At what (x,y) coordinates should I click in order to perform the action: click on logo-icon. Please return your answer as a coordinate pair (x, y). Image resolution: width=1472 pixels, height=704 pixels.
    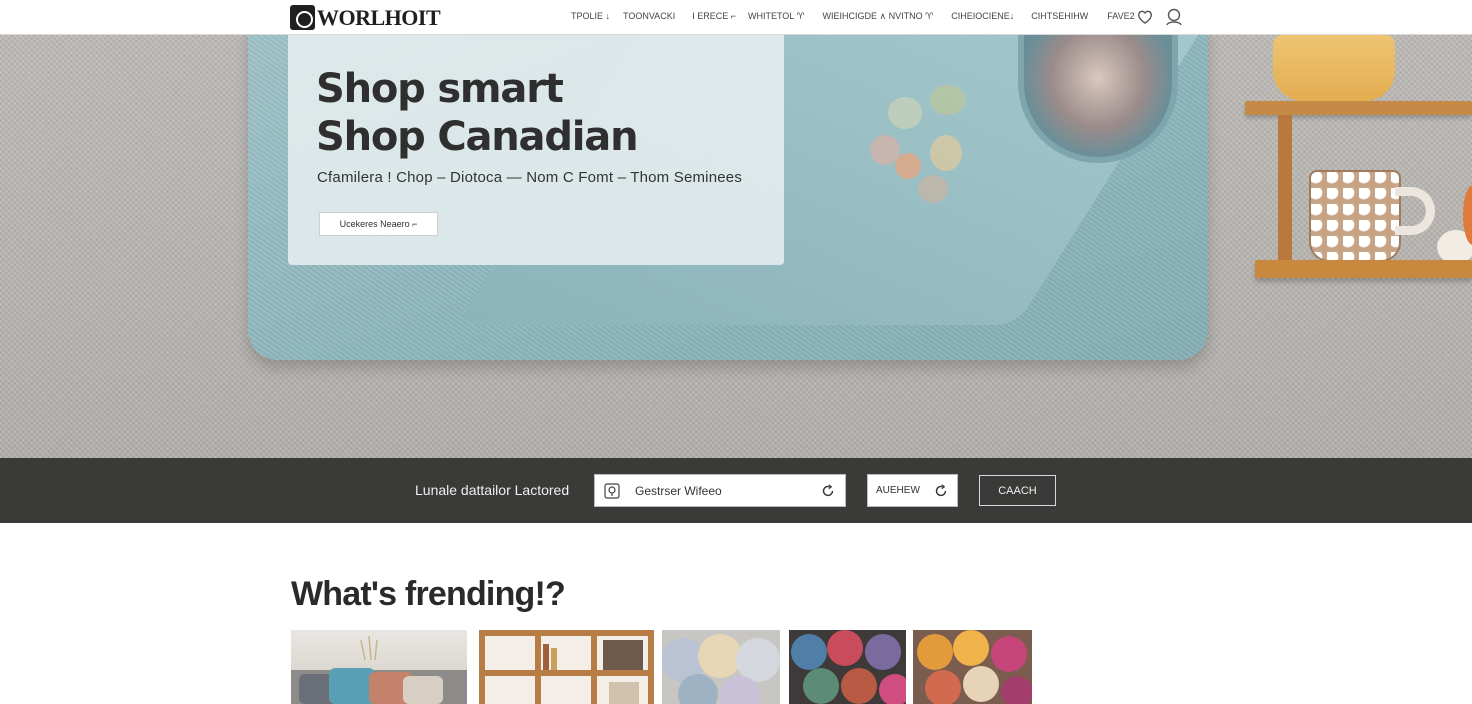
    Looking at the image, I should click on (302, 17).